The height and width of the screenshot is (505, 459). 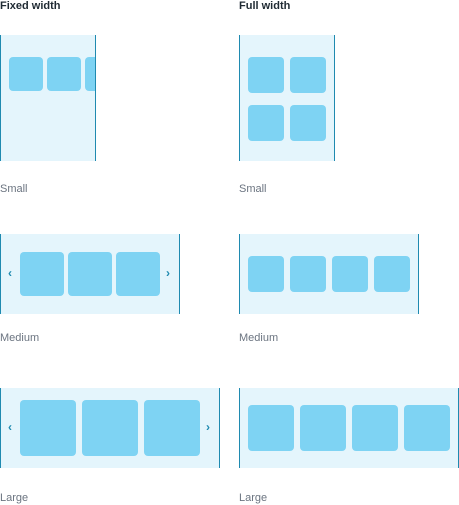 What do you see at coordinates (349, 428) in the screenshot?
I see `full-large-panel` at bounding box center [349, 428].